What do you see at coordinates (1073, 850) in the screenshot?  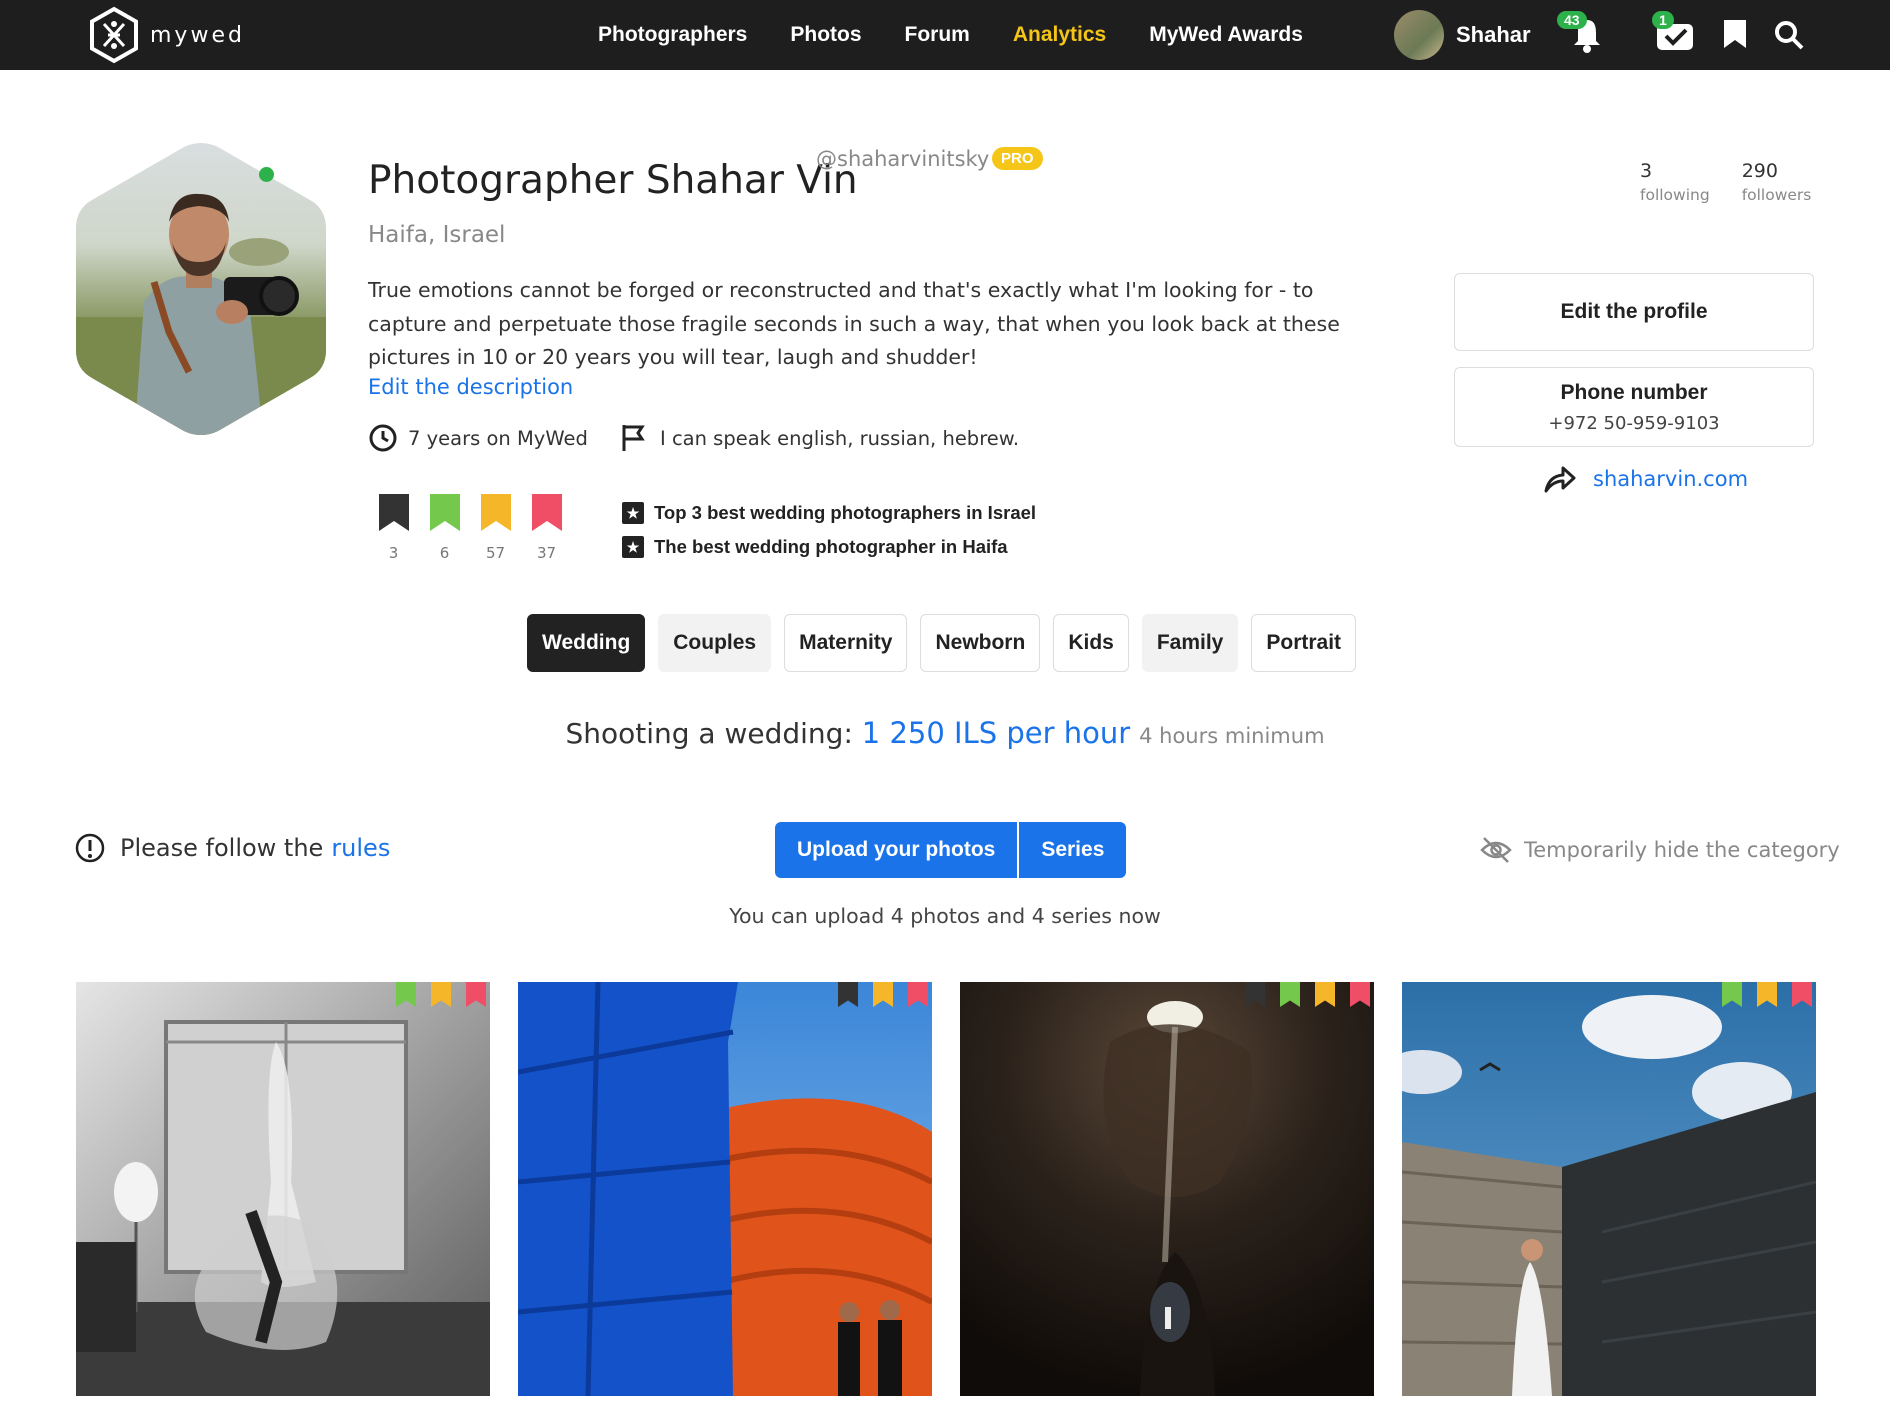 I see `series-button: Series` at bounding box center [1073, 850].